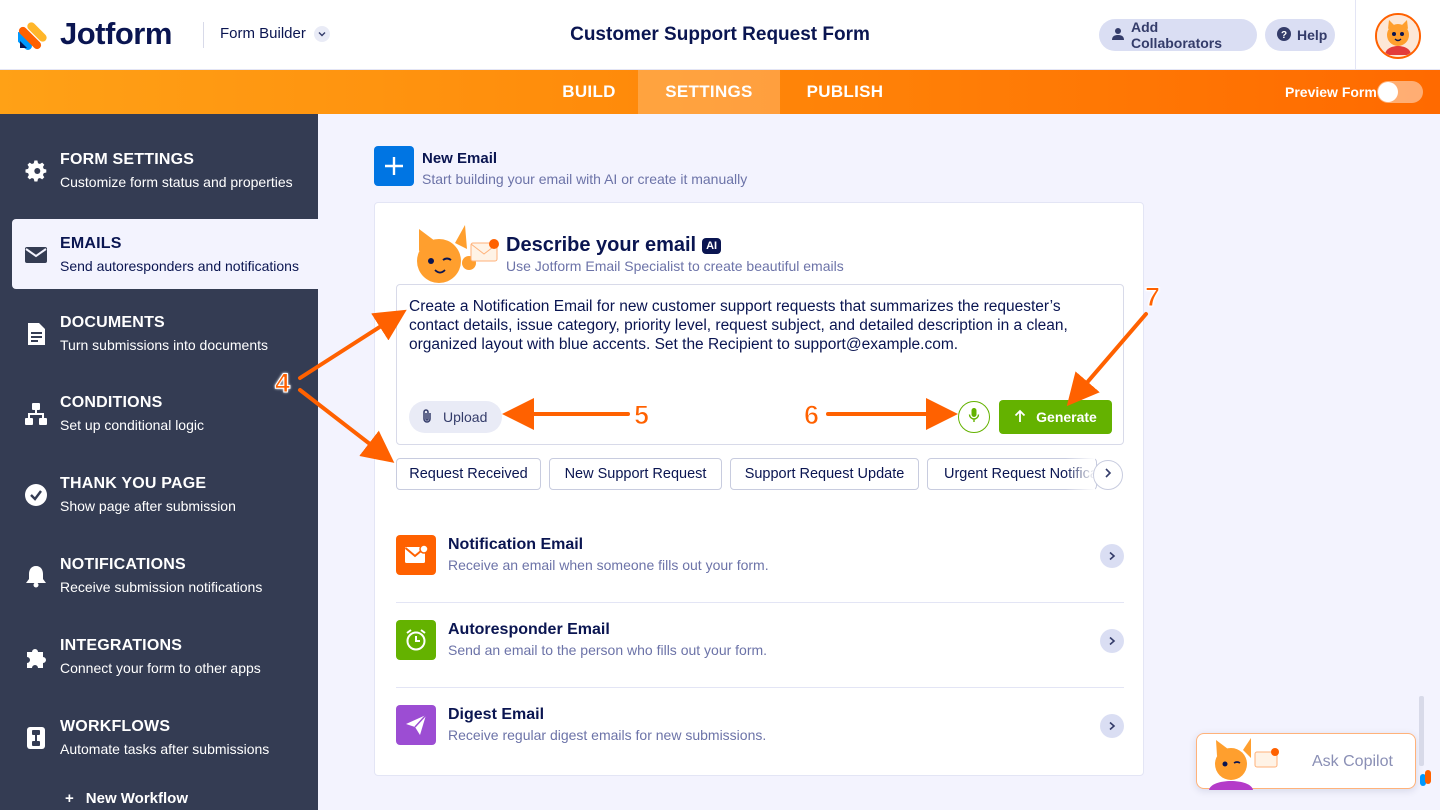  What do you see at coordinates (1080, 474) in the screenshot?
I see `chips-fade` at bounding box center [1080, 474].